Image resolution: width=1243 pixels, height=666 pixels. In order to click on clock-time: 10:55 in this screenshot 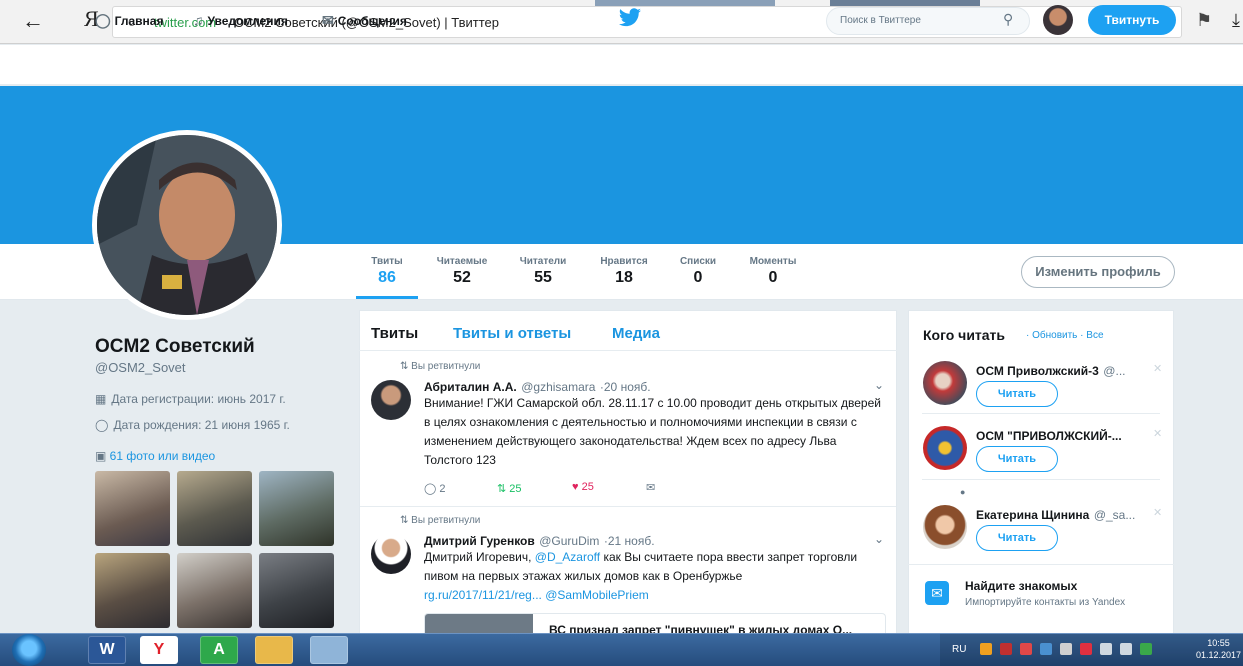, I will do `click(1218, 643)`.